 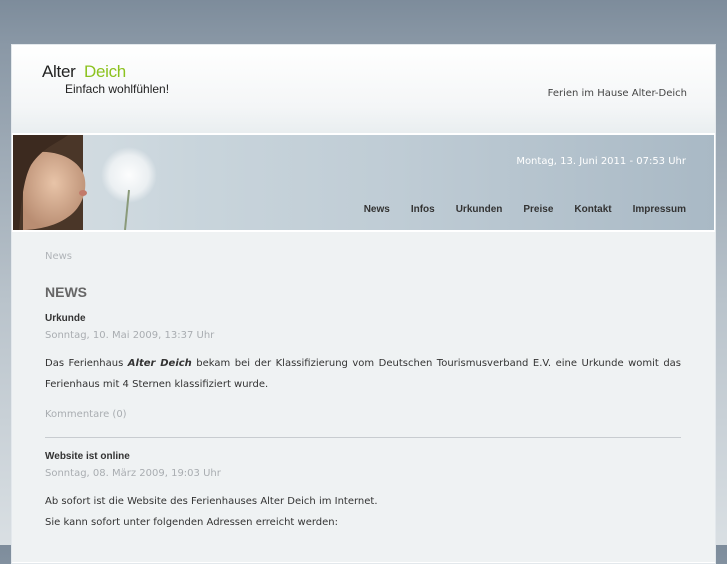 What do you see at coordinates (479, 209) in the screenshot?
I see `nav-item-urkunden: Urkunden` at bounding box center [479, 209].